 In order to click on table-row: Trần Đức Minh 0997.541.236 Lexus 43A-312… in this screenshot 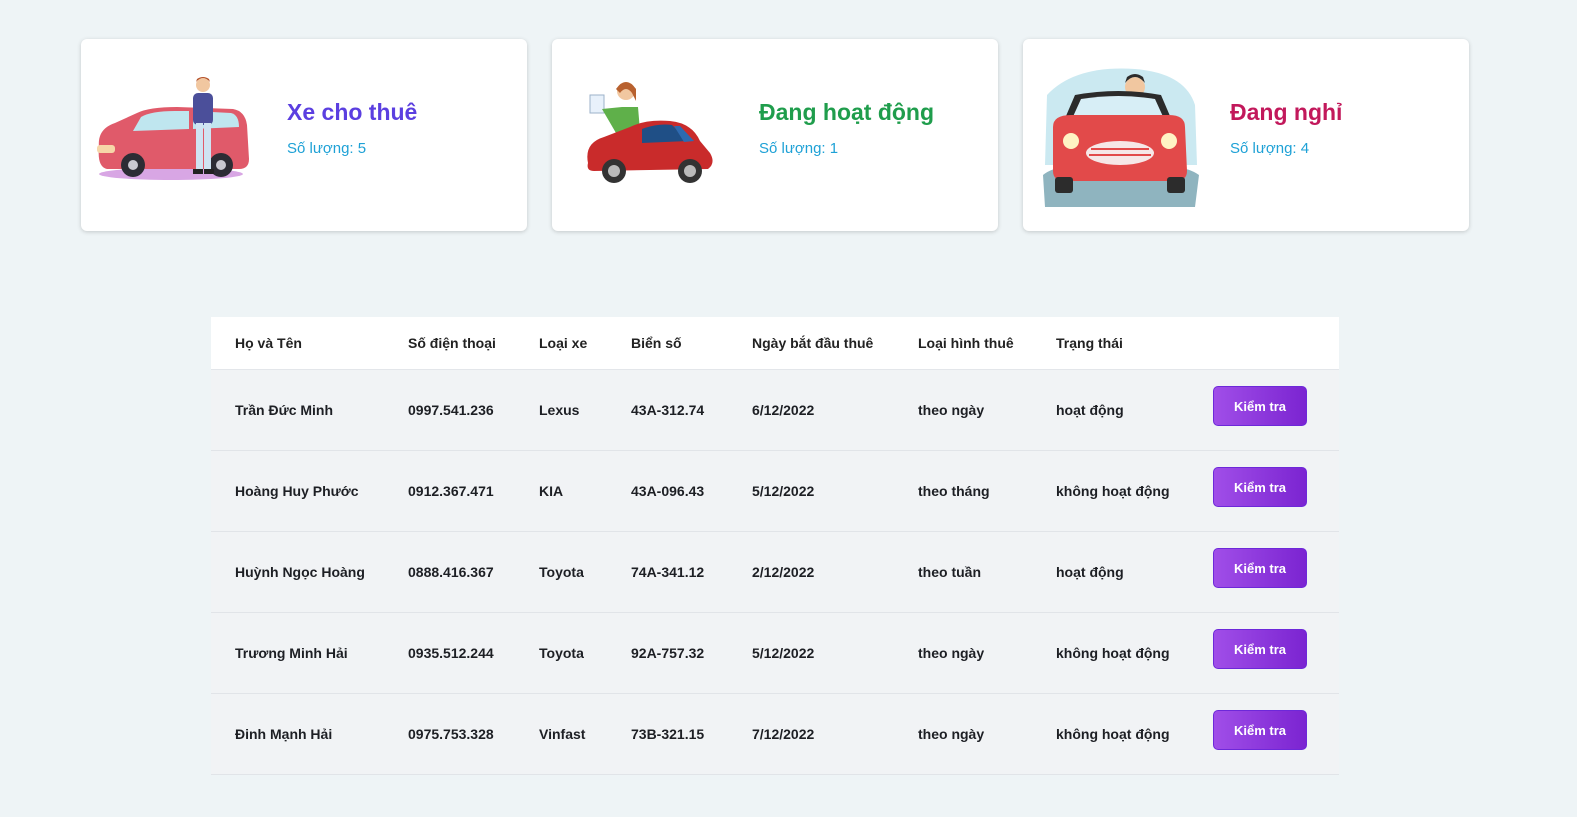, I will do `click(775, 410)`.